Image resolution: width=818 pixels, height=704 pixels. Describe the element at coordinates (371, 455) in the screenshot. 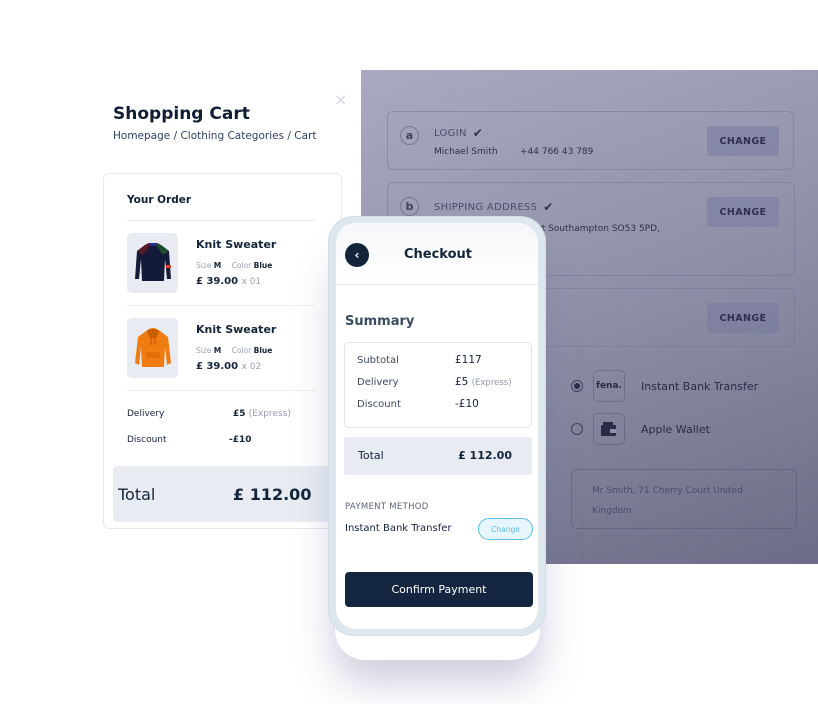

I see `phone-total-label: Total` at that location.